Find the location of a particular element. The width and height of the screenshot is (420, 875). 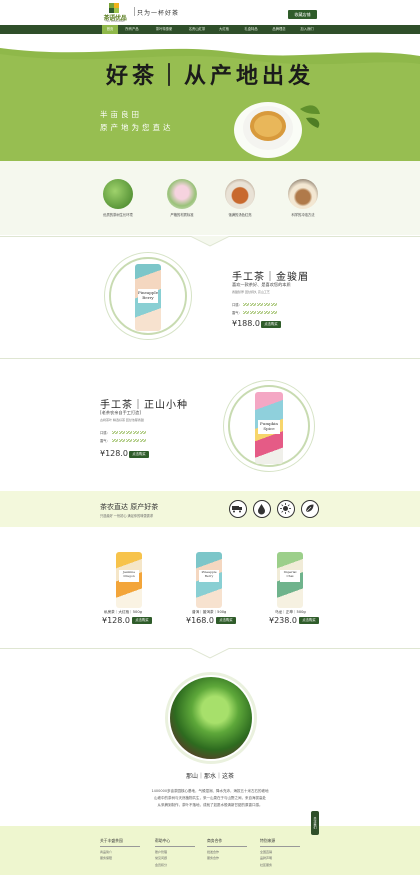

footer-link: 全国直销 is located at coordinates (290, 852).